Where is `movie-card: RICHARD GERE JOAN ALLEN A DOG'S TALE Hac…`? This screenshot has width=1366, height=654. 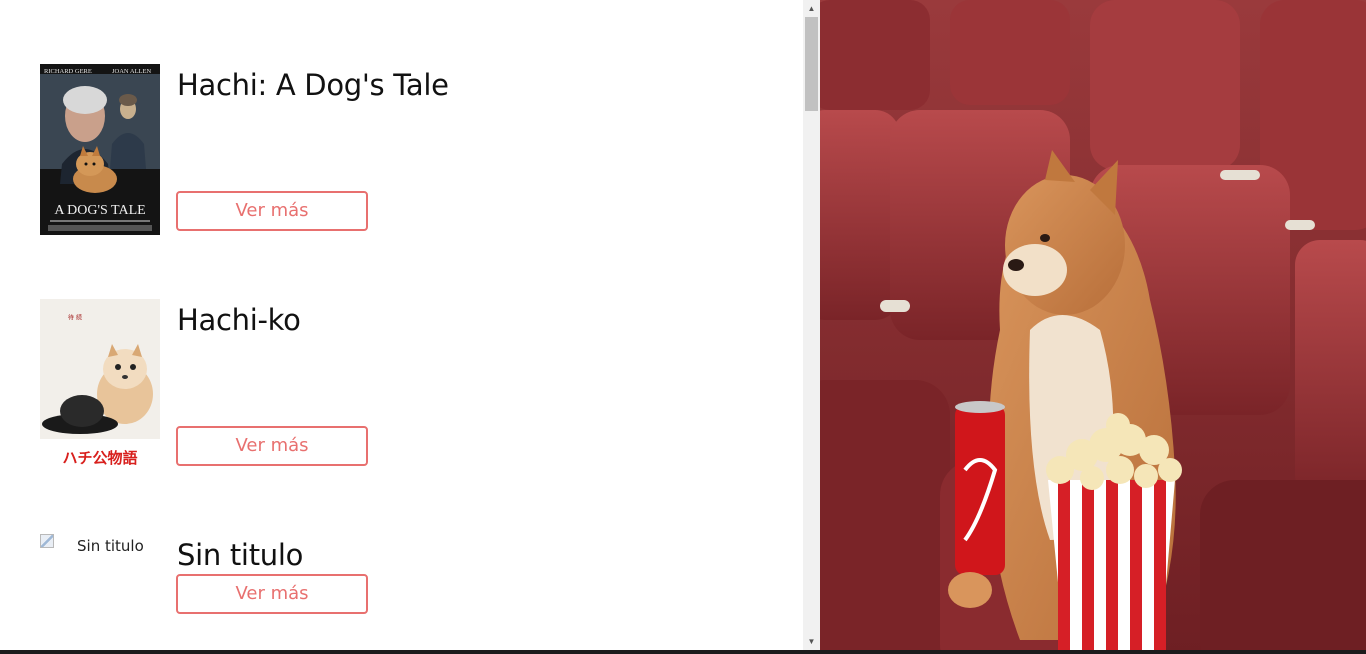
movie-card: RICHARD GERE JOAN ALLEN A DOG'S TALE Hac… is located at coordinates (410, 149).